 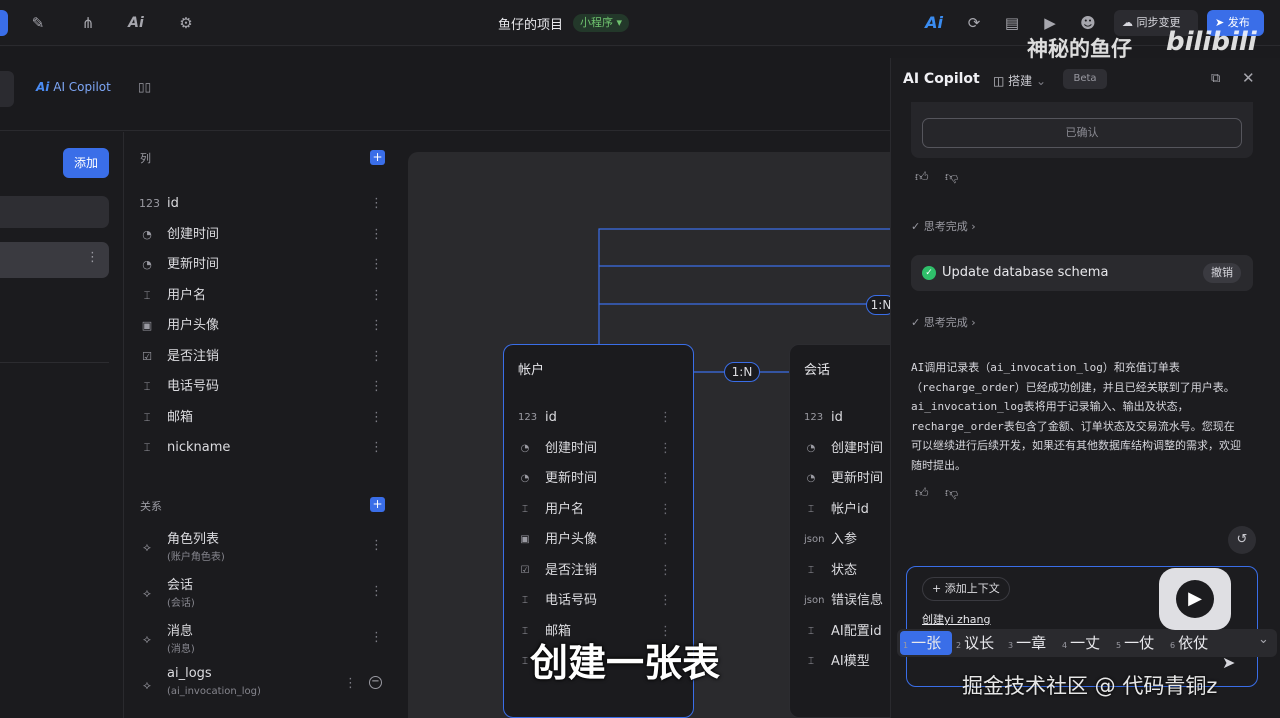 I want to click on table-field-row: ⌶ 用户名 ⋮, so click(x=598, y=510).